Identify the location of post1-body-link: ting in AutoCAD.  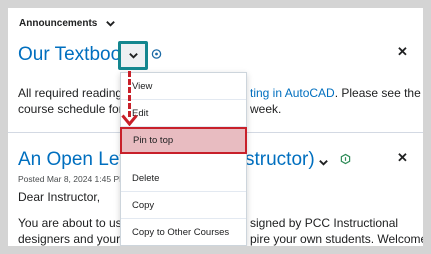
(292, 93).